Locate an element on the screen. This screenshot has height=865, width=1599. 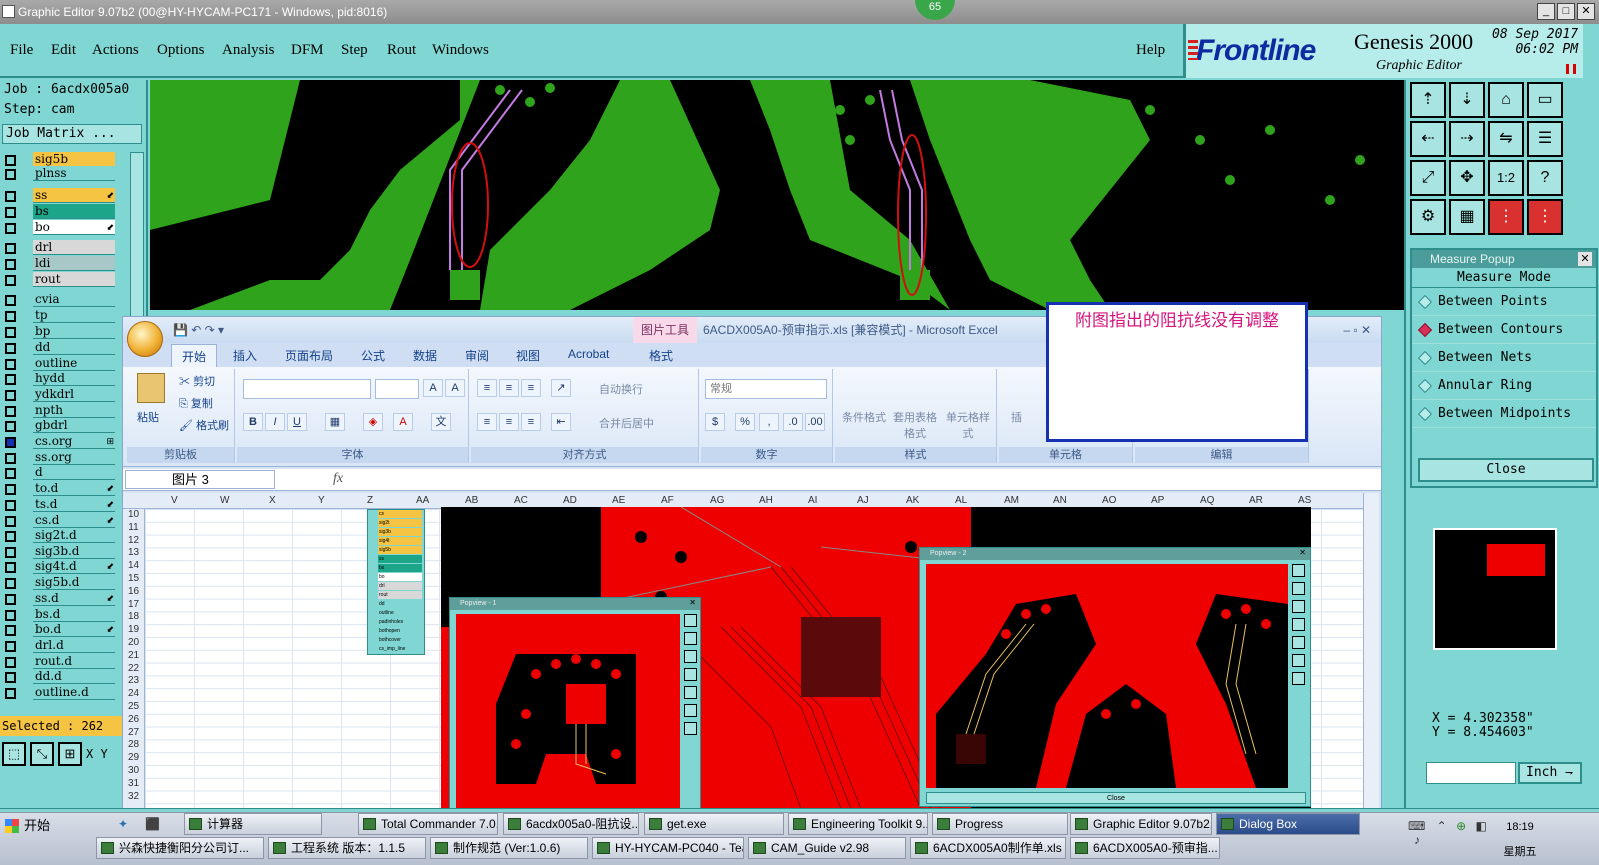
layer-row: bp is located at coordinates (65, 332).